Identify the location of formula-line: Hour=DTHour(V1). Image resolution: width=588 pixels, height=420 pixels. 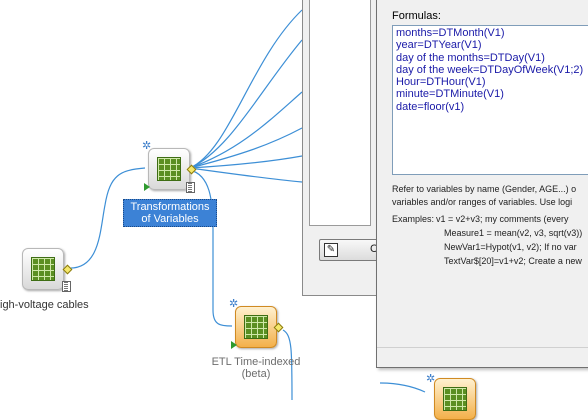
(441, 82).